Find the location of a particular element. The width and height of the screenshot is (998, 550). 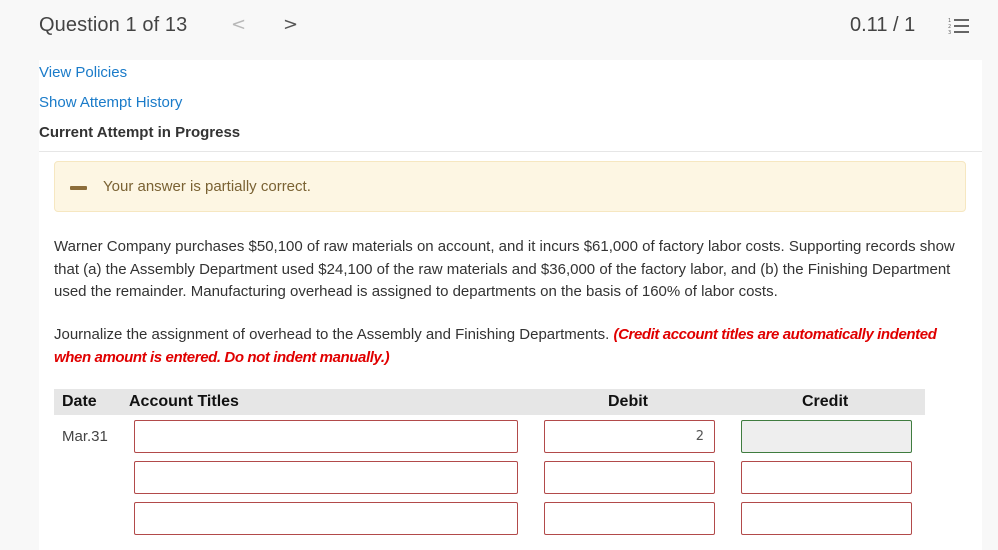

score-display: 0.11 / 1 is located at coordinates (883, 25).